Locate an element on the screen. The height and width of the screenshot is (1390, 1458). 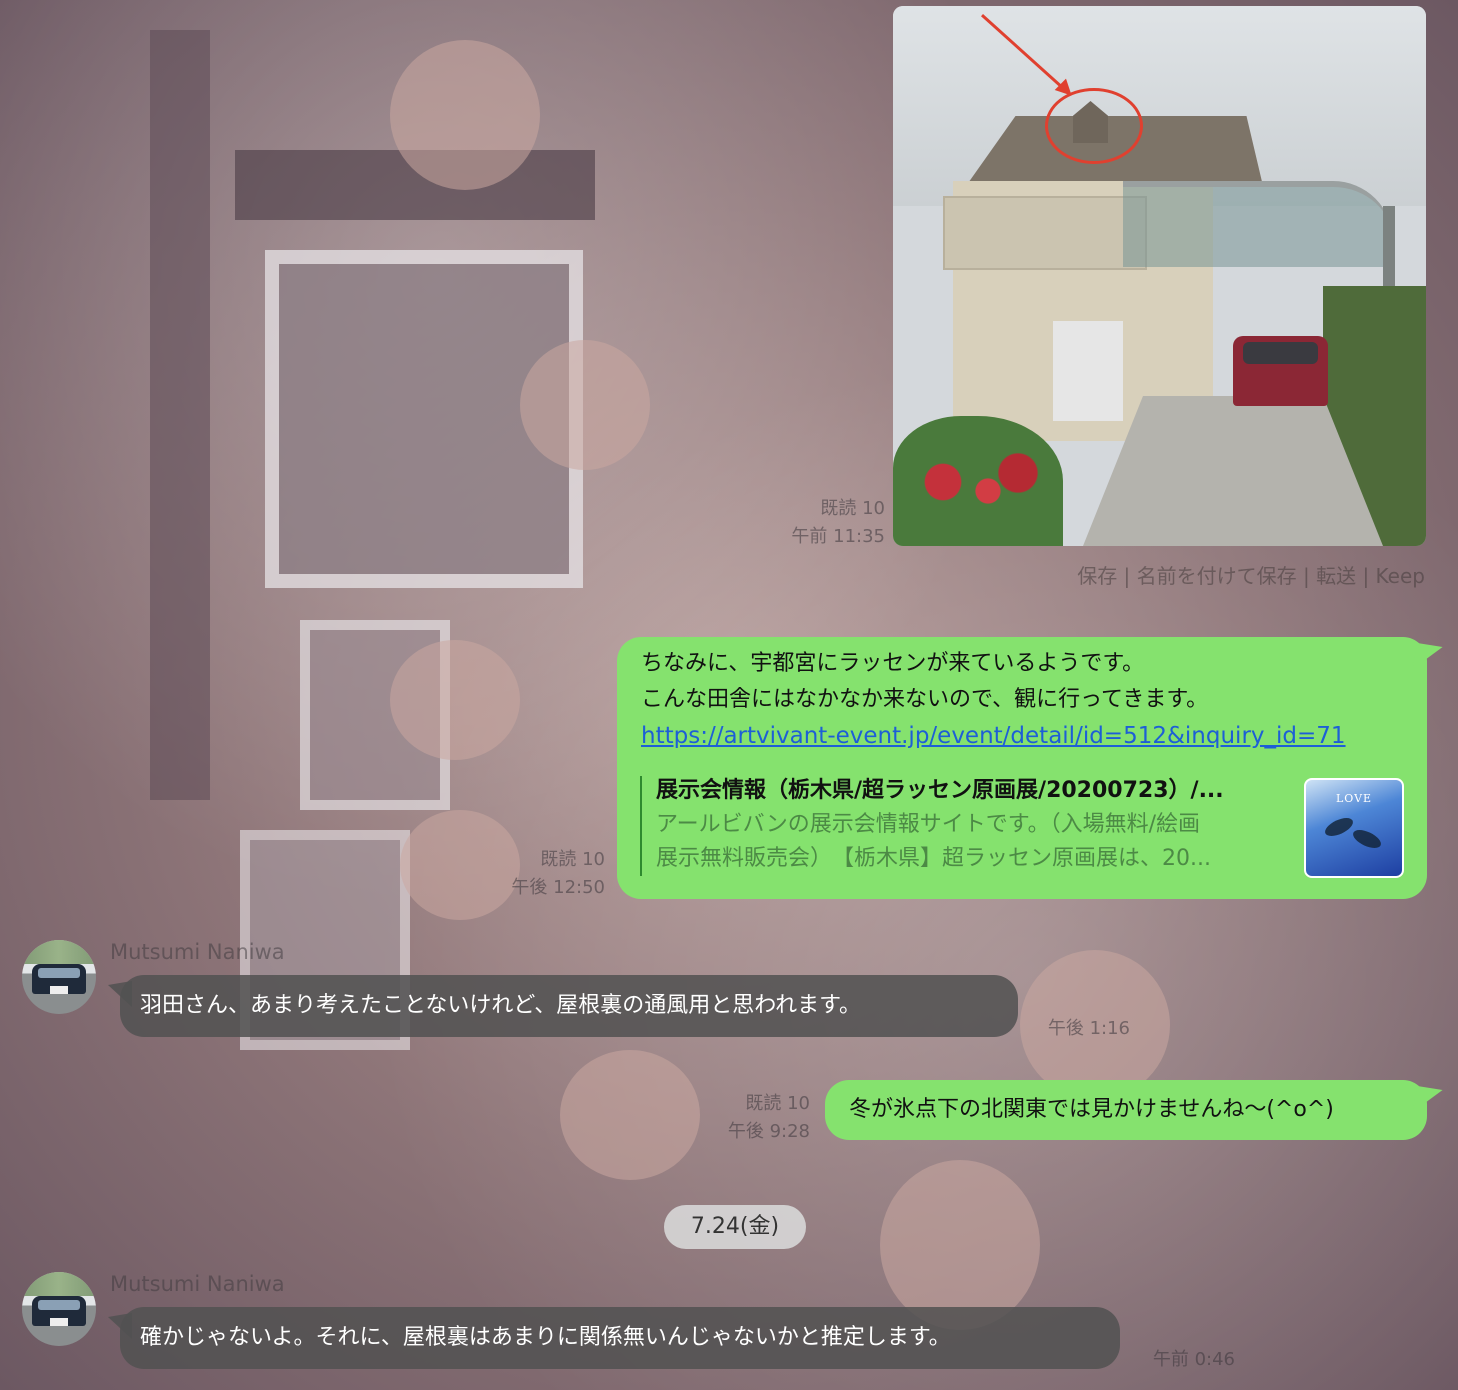
house-photo-message is located at coordinates (1159, 276).